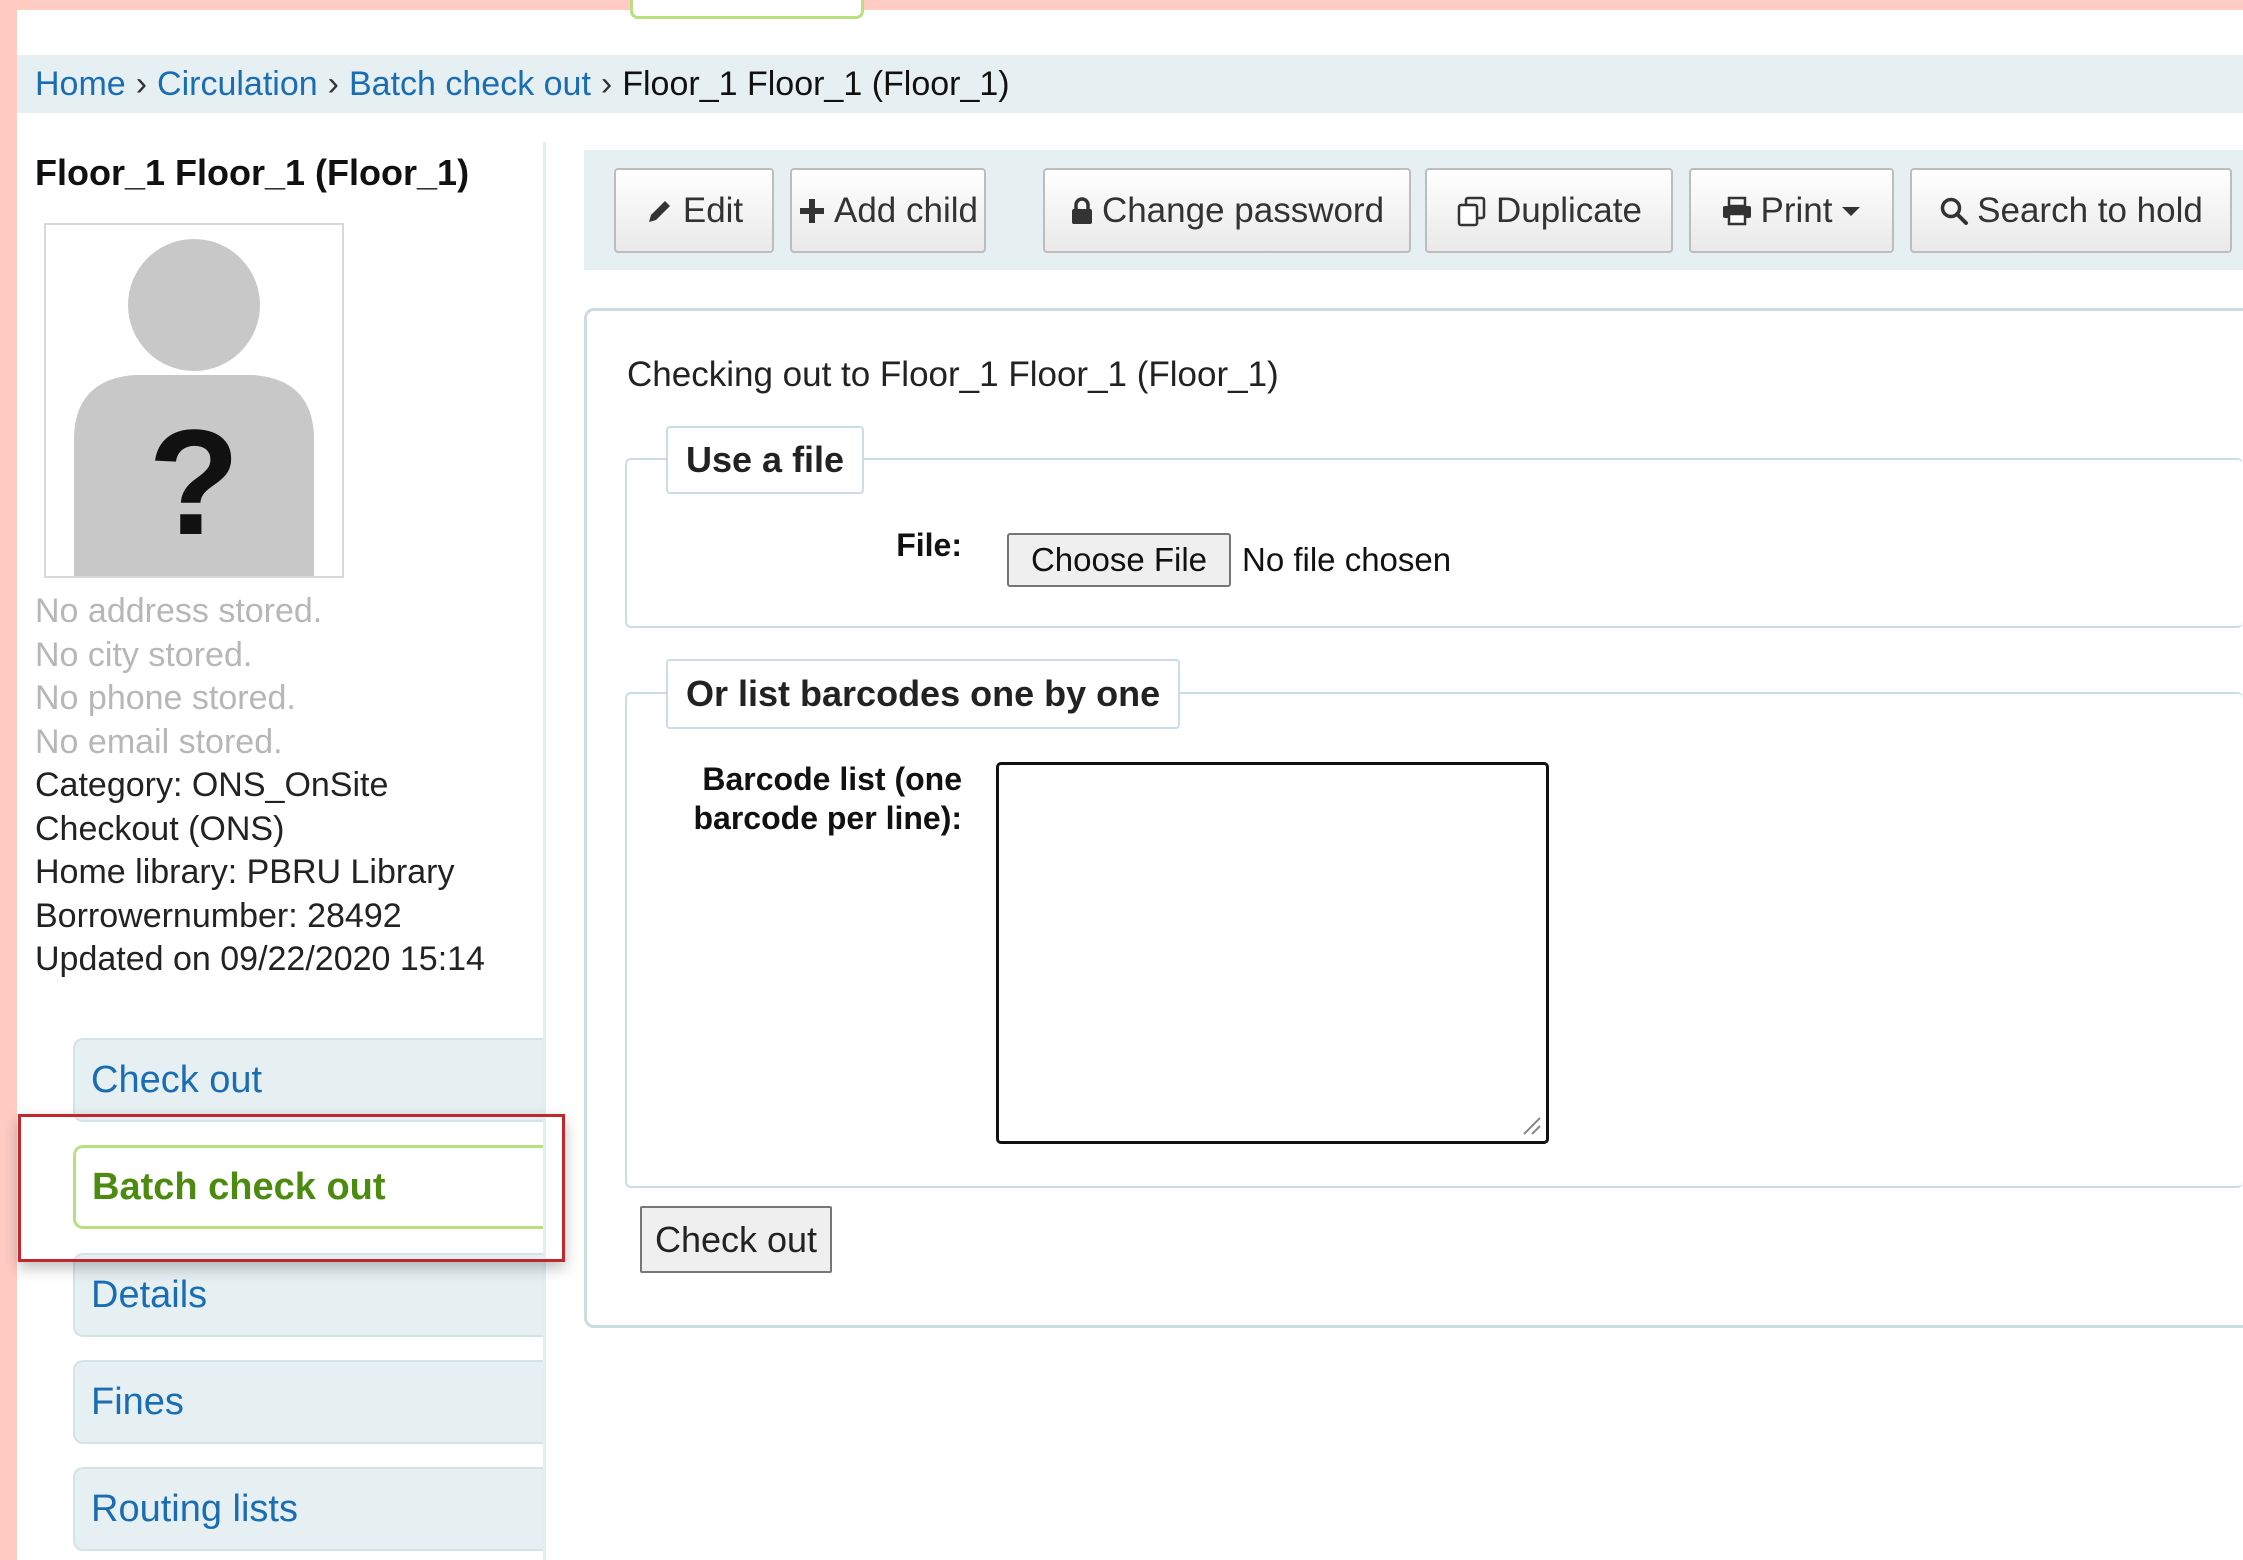 The width and height of the screenshot is (2243, 1560). What do you see at coordinates (659, 211) in the screenshot?
I see `pencil-icon` at bounding box center [659, 211].